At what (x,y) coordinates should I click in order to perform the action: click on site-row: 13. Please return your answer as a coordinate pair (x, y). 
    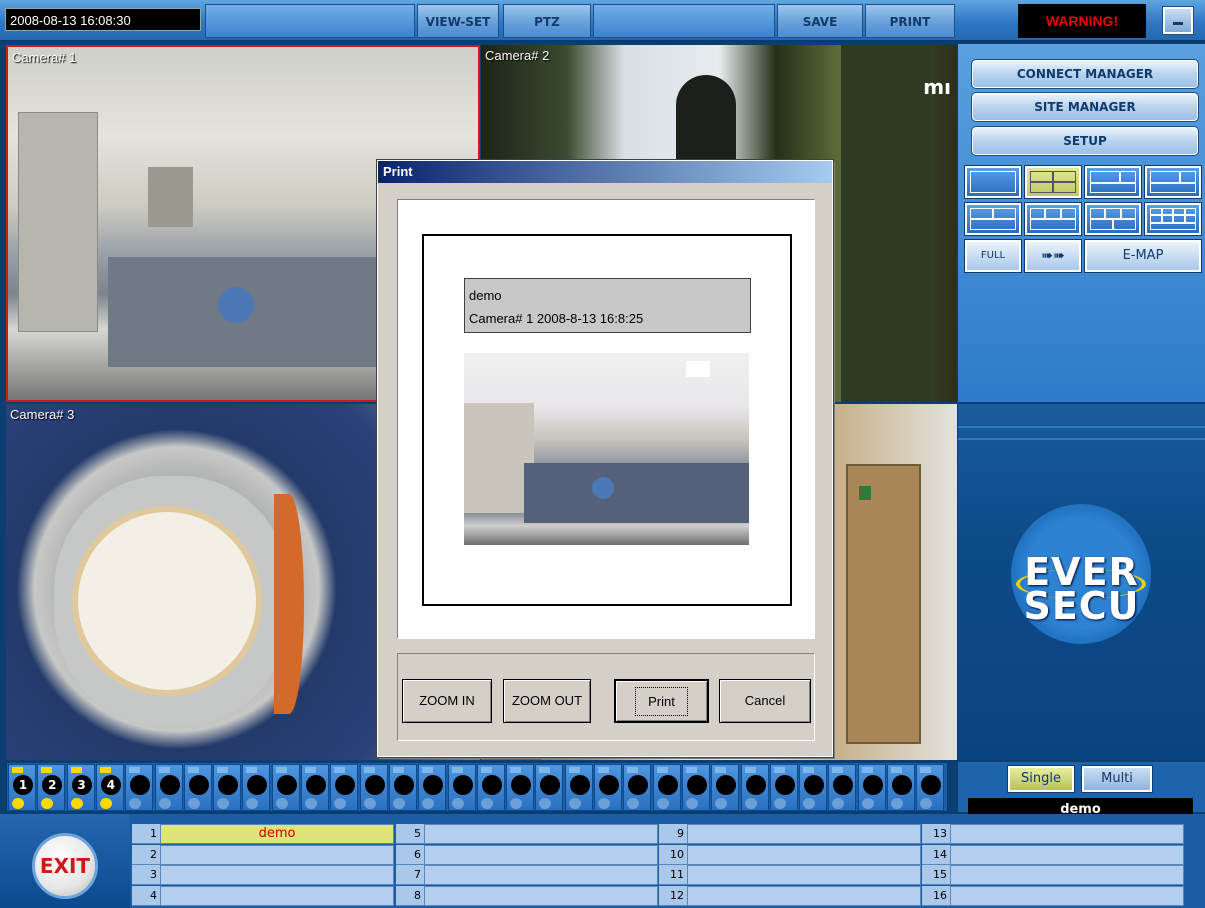
    Looking at the image, I should click on (1053, 834).